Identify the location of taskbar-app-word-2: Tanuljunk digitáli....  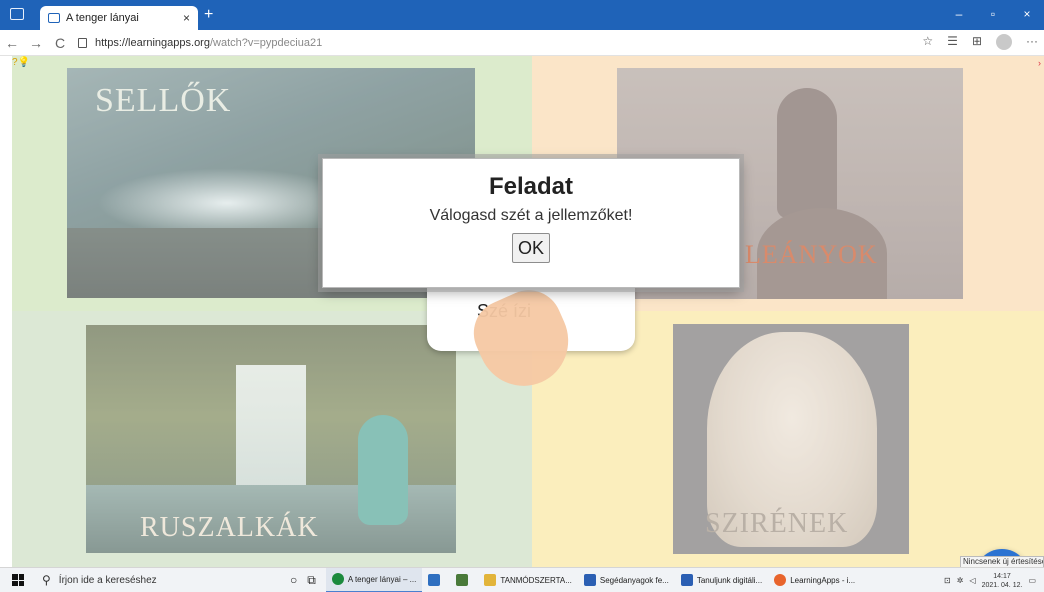
(721, 580).